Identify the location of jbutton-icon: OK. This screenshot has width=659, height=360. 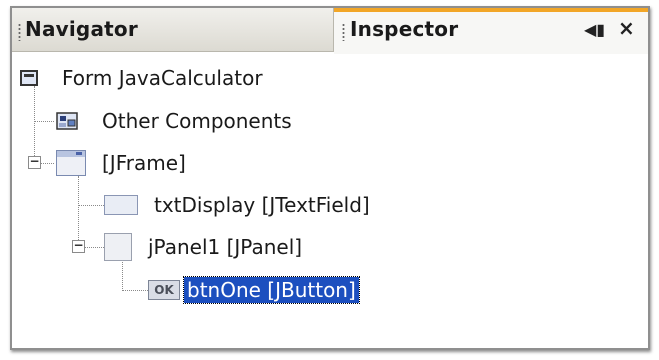
(164, 290).